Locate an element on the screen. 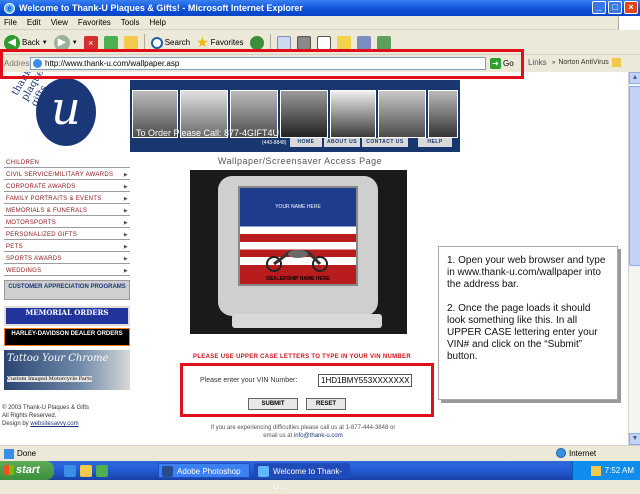 The width and height of the screenshot is (640, 494). designer-link: websitesavvy.com is located at coordinates (54, 424).